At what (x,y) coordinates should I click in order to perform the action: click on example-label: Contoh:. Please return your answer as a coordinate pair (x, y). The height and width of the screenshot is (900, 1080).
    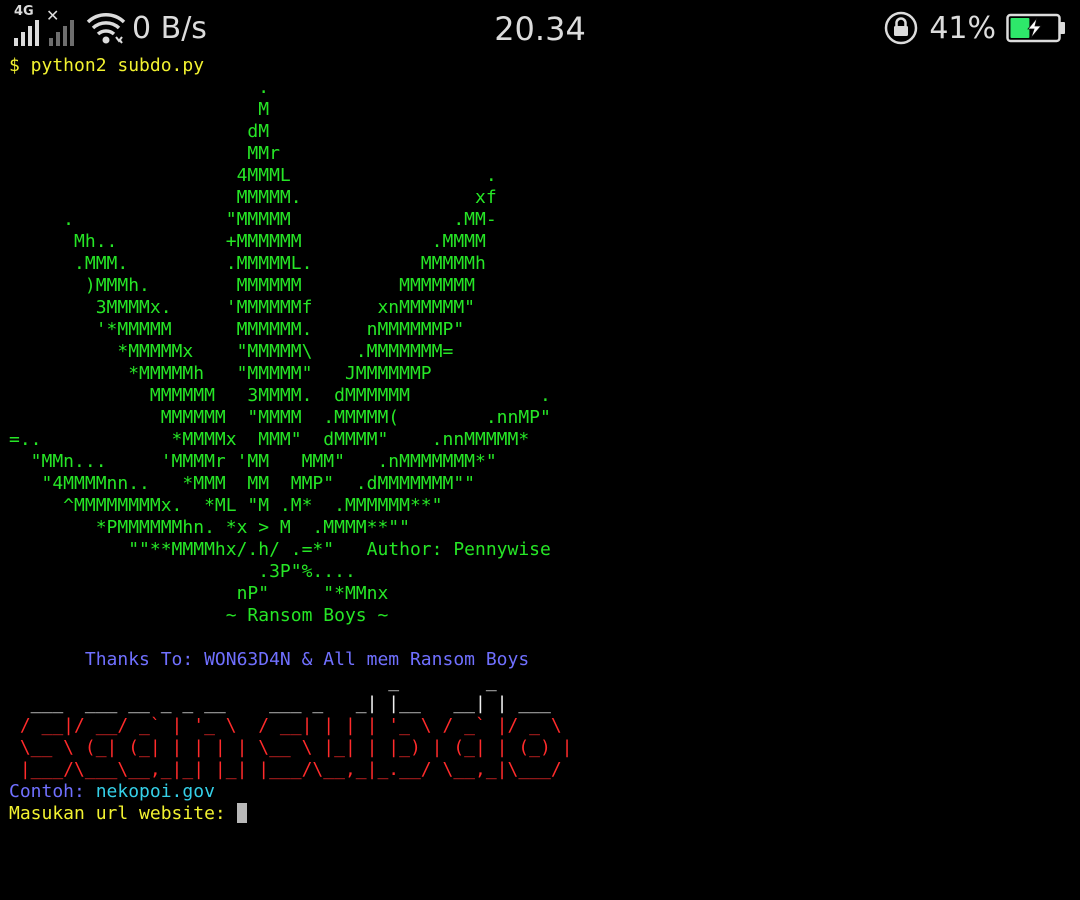
    Looking at the image, I should click on (52, 791).